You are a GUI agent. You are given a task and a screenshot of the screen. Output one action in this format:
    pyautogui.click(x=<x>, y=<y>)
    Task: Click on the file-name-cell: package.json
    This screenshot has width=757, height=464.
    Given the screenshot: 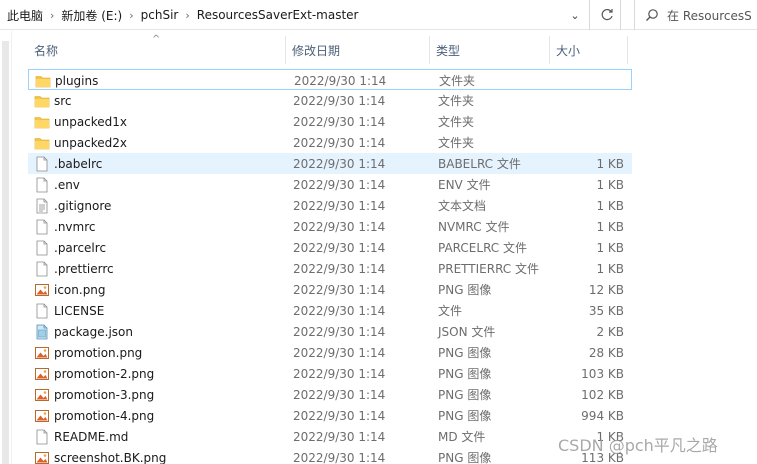 What is the action you would take?
    pyautogui.click(x=159, y=331)
    